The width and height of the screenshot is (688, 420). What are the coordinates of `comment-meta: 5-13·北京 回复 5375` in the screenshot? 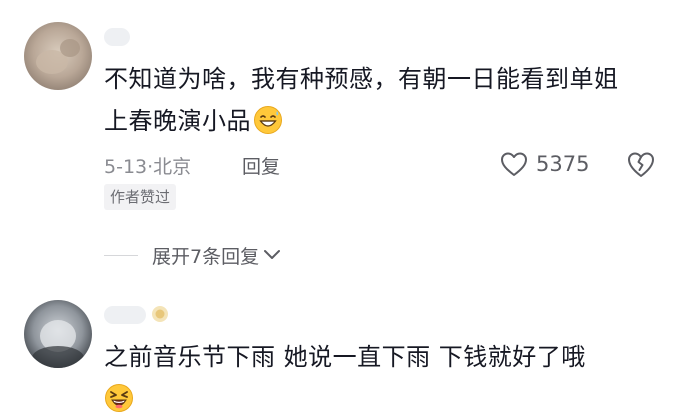 It's located at (384, 164).